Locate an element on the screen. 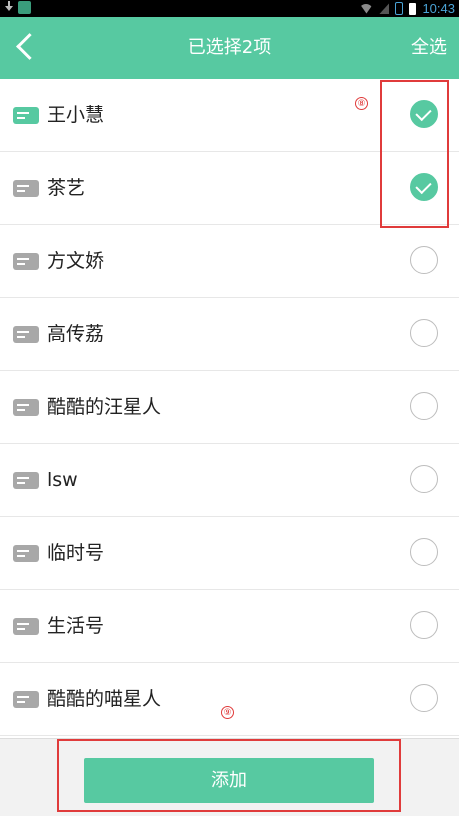  contact-name: 王小慧 is located at coordinates (76, 115).